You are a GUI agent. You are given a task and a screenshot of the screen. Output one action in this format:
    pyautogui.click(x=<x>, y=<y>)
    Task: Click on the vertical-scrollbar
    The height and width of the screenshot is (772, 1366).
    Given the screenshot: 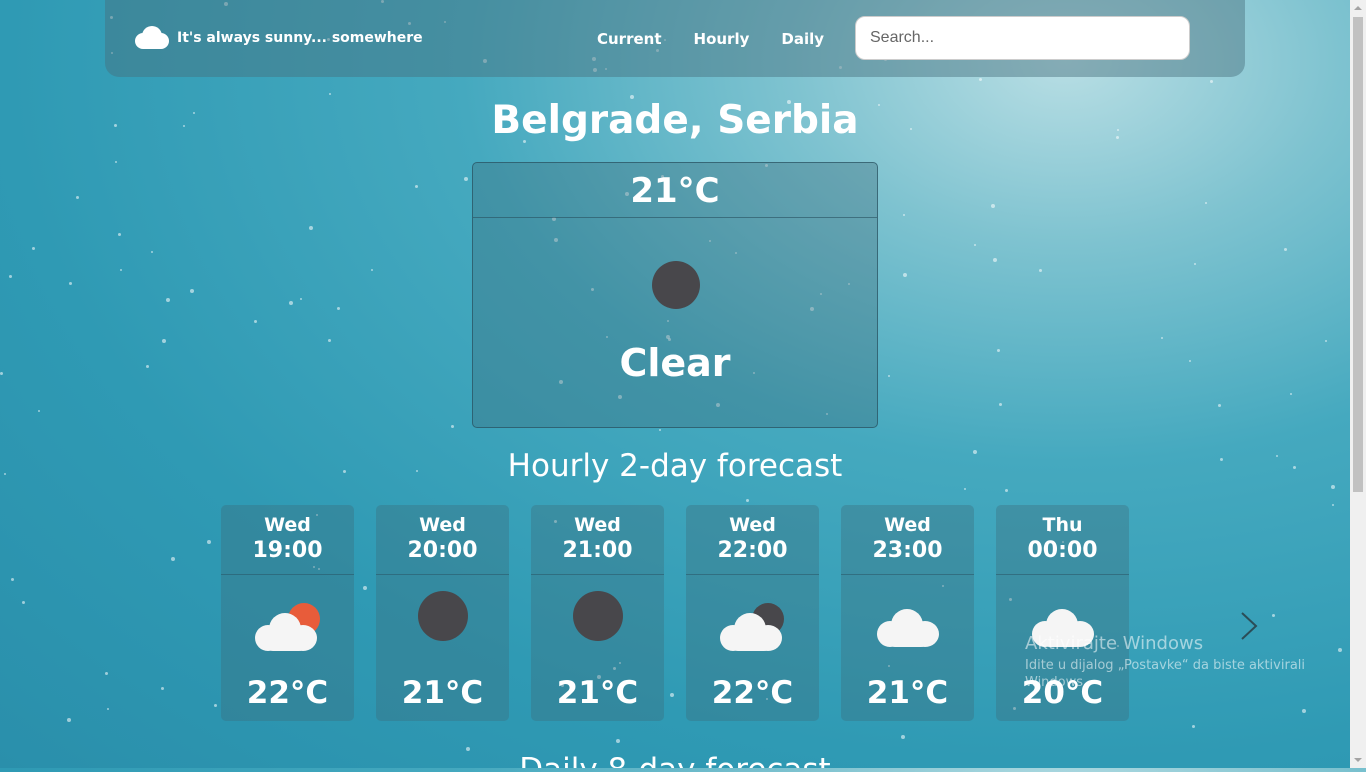 What is the action you would take?
    pyautogui.click(x=1358, y=384)
    